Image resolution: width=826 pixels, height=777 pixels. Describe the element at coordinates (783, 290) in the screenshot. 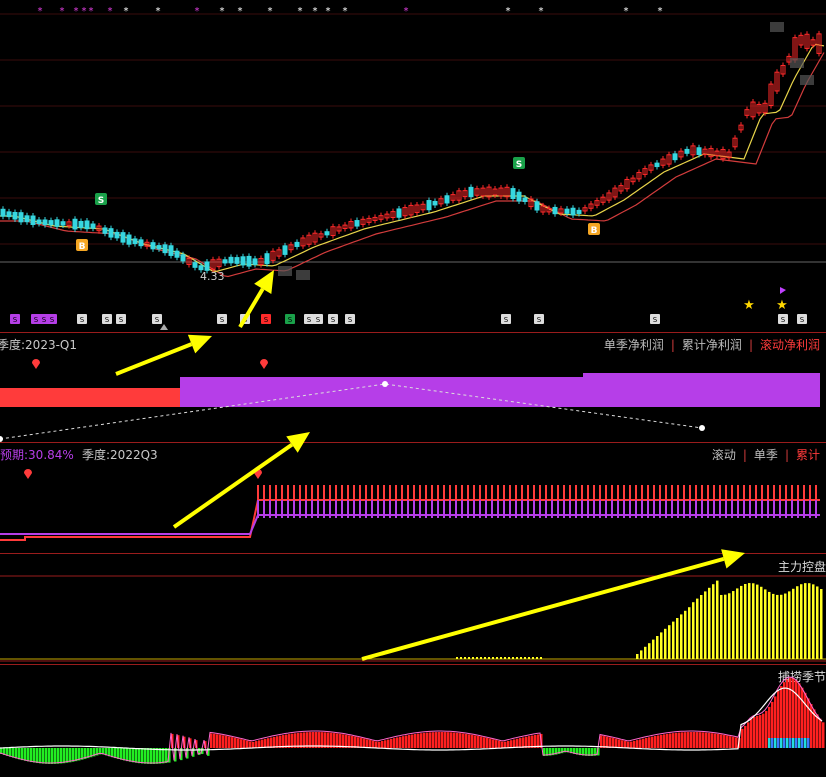

I see `flag-icon` at that location.